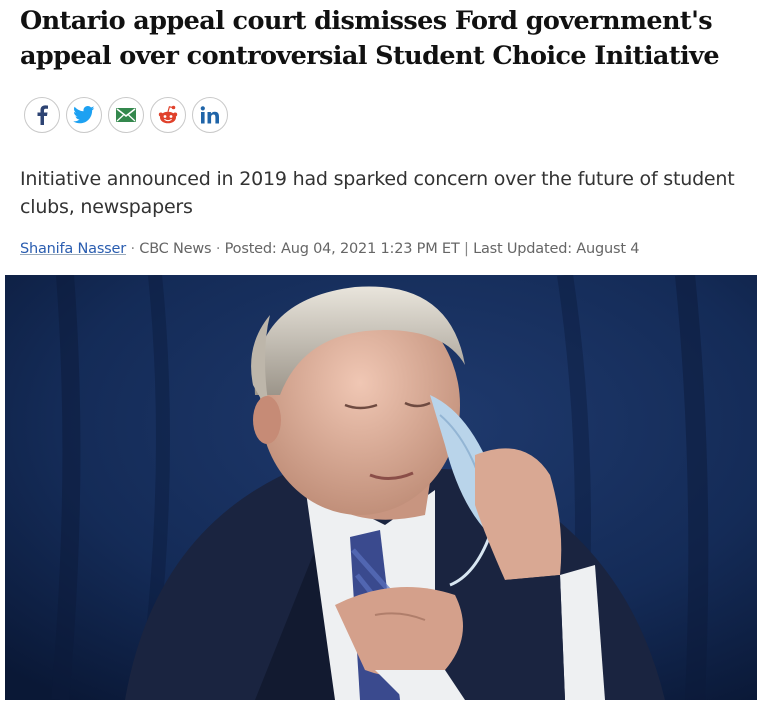 The image size is (762, 705). I want to click on email-icon, so click(126, 115).